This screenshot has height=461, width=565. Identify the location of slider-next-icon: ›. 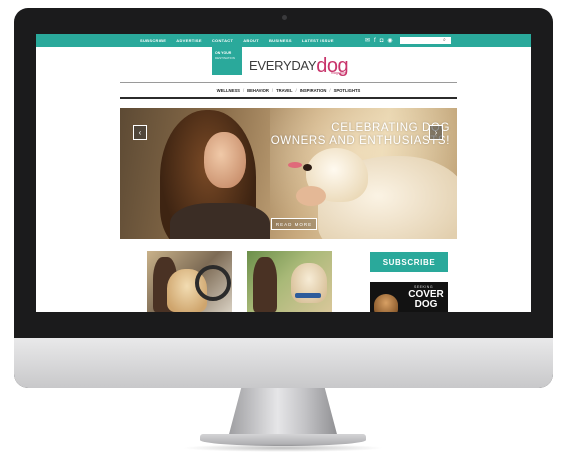
(436, 132).